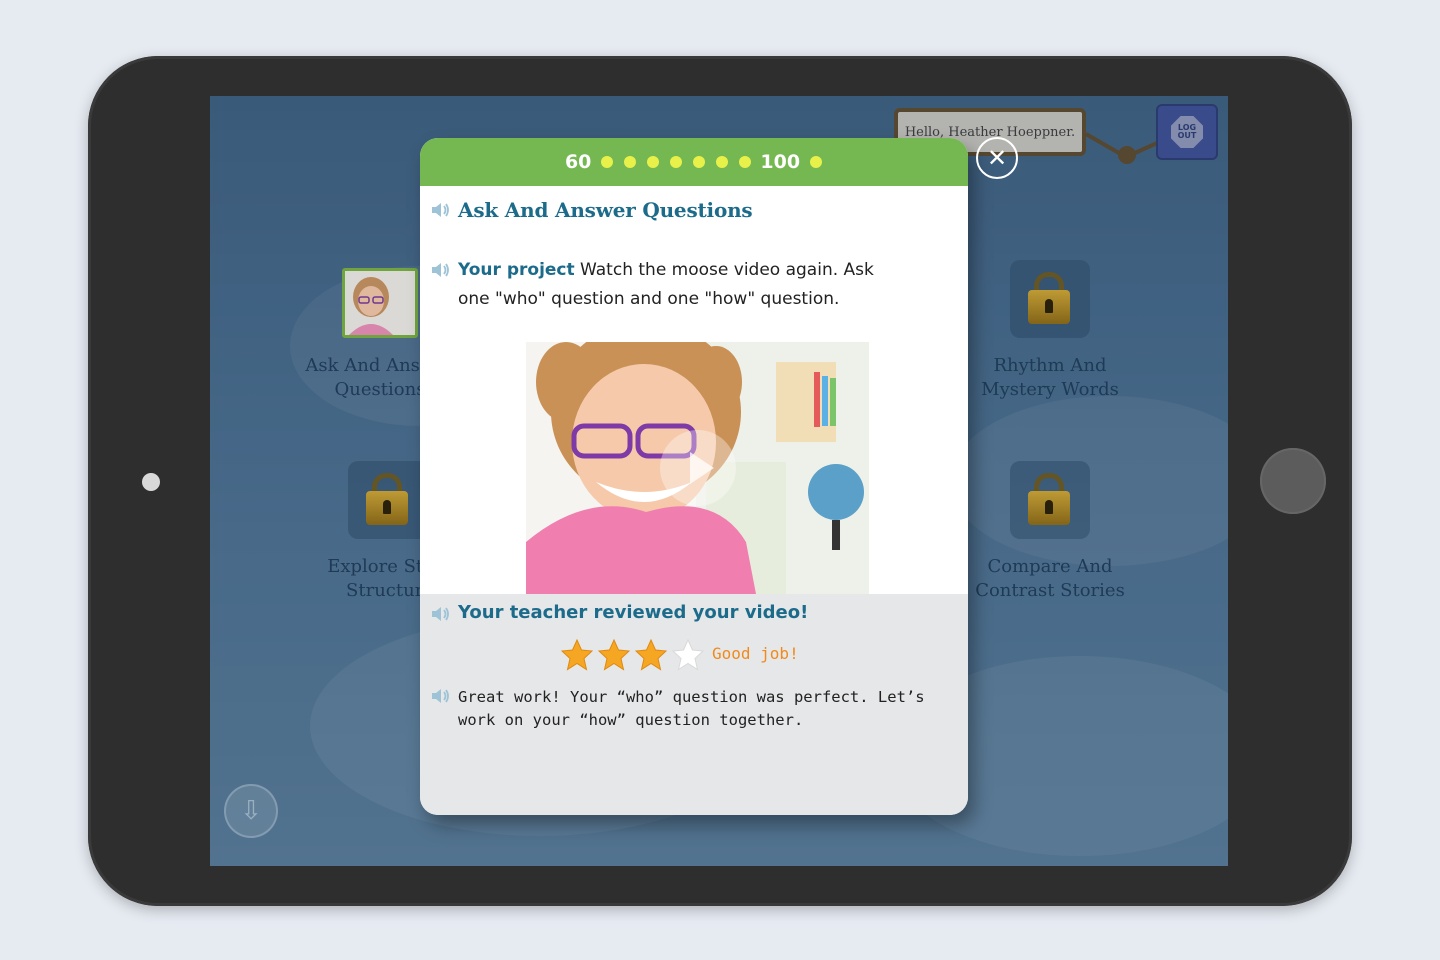 The image size is (1440, 960). I want to click on modal-title: Ask And Answer Questions, so click(605, 210).